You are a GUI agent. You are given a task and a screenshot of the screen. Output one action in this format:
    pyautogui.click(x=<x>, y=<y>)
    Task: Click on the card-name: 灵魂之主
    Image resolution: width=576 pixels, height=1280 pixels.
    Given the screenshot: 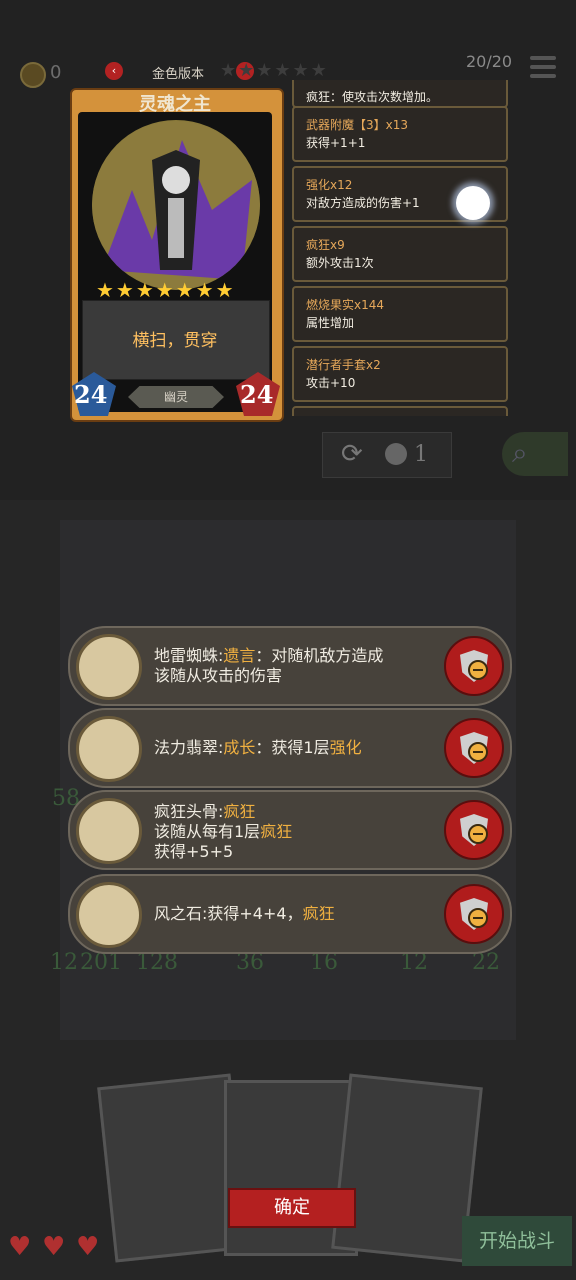 What is the action you would take?
    pyautogui.click(x=175, y=104)
    